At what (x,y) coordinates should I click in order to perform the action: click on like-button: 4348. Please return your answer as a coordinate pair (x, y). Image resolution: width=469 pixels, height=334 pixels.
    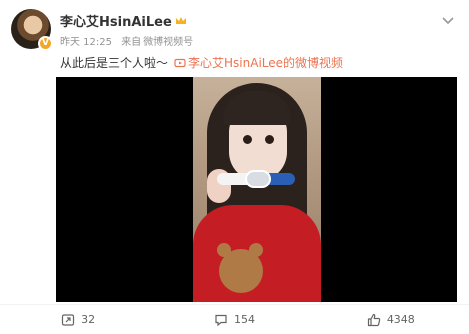
    Looking at the image, I should click on (391, 320).